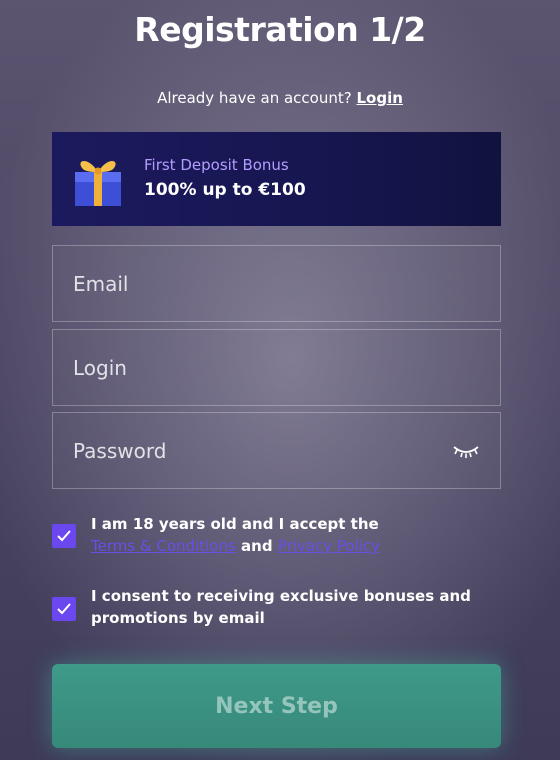  What do you see at coordinates (98, 183) in the screenshot?
I see `gift-icon` at bounding box center [98, 183].